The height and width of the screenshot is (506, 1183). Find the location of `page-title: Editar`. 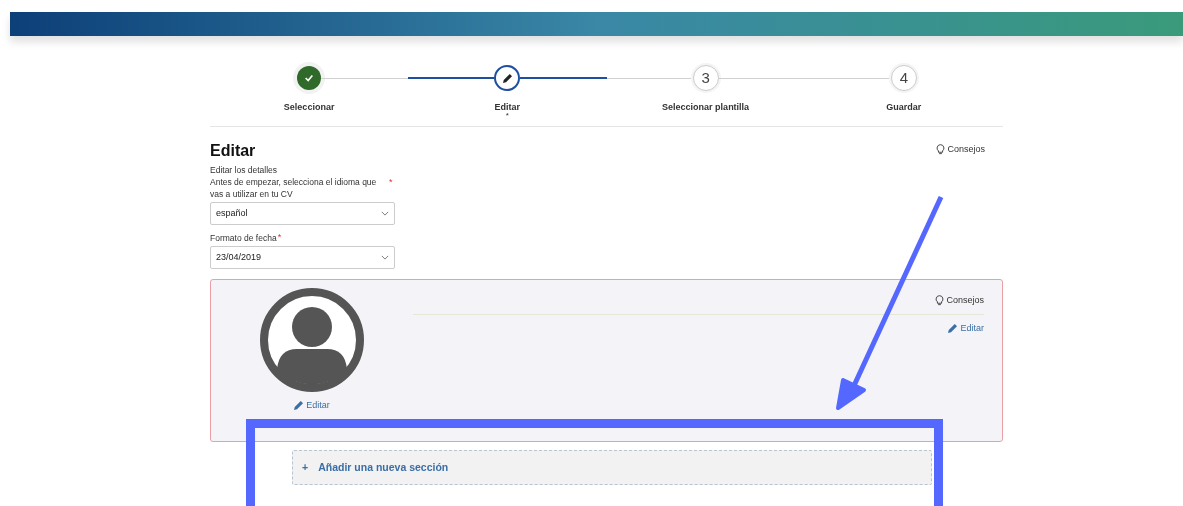

page-title: Editar is located at coordinates (233, 151).